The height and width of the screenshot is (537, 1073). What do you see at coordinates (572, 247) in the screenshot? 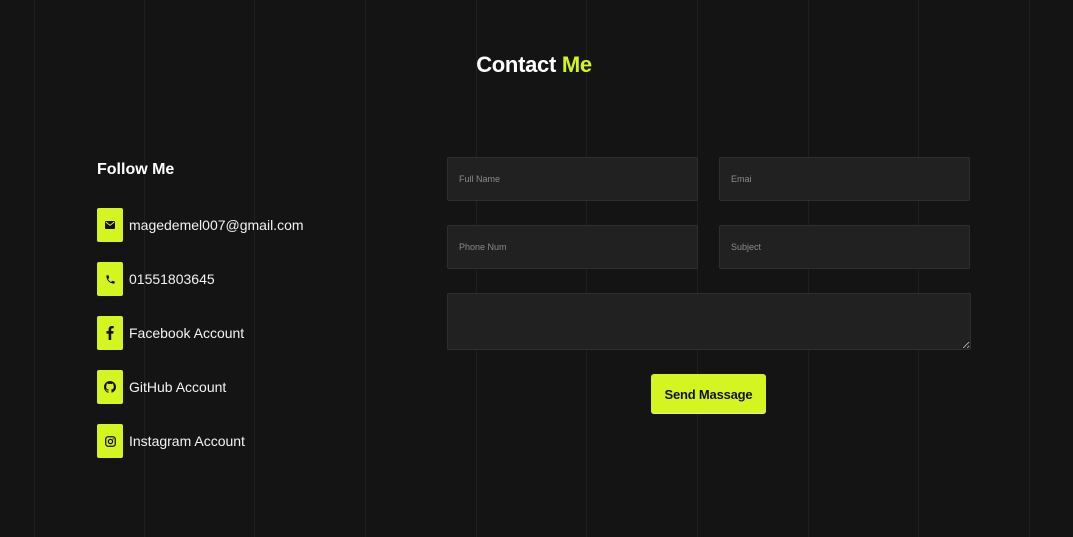
I see `phone-input` at bounding box center [572, 247].